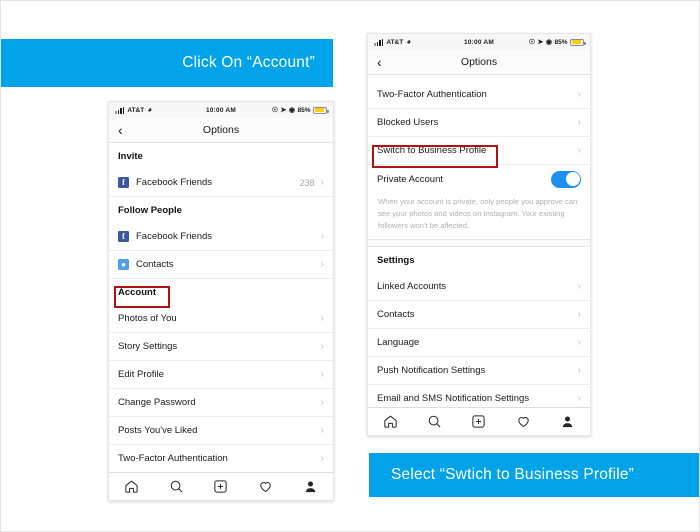 This screenshot has width=700, height=532. I want to click on list-item-posts-youve-liked: Posts You've Liked ›, so click(221, 431).